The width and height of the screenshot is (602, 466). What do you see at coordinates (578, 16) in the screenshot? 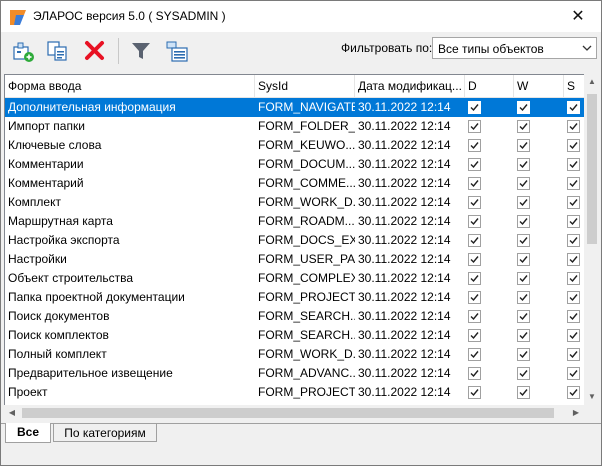
I see `close-button: ✕` at bounding box center [578, 16].